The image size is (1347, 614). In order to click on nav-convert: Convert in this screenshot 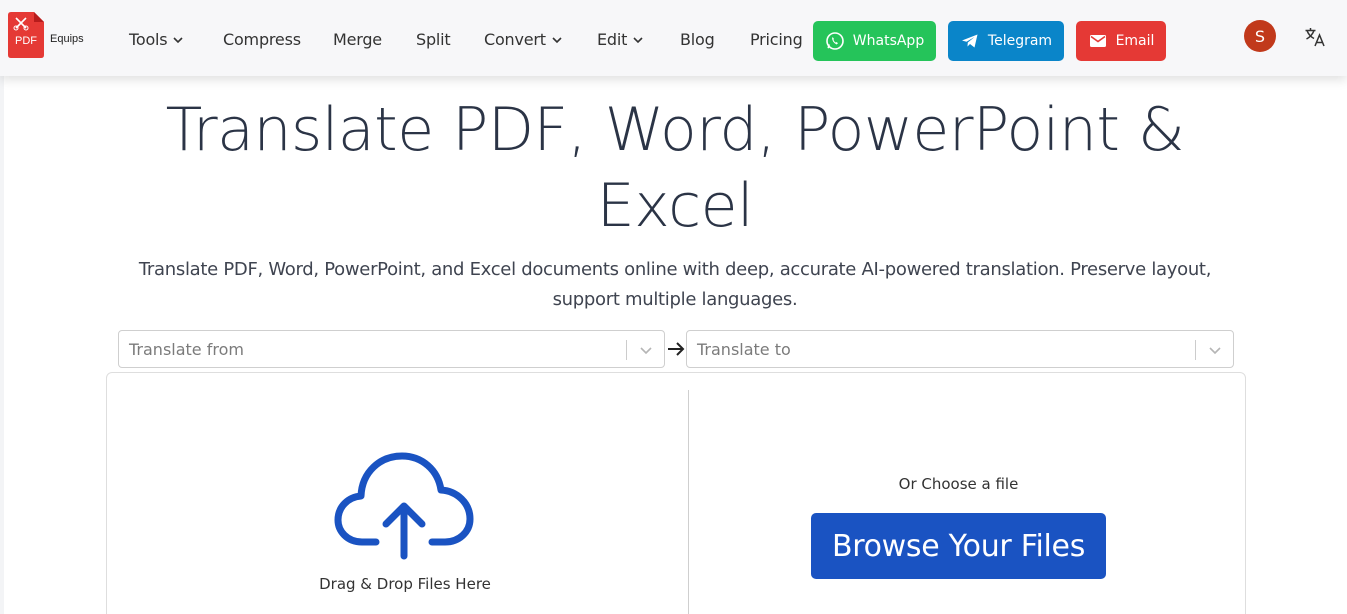, I will do `click(523, 39)`.